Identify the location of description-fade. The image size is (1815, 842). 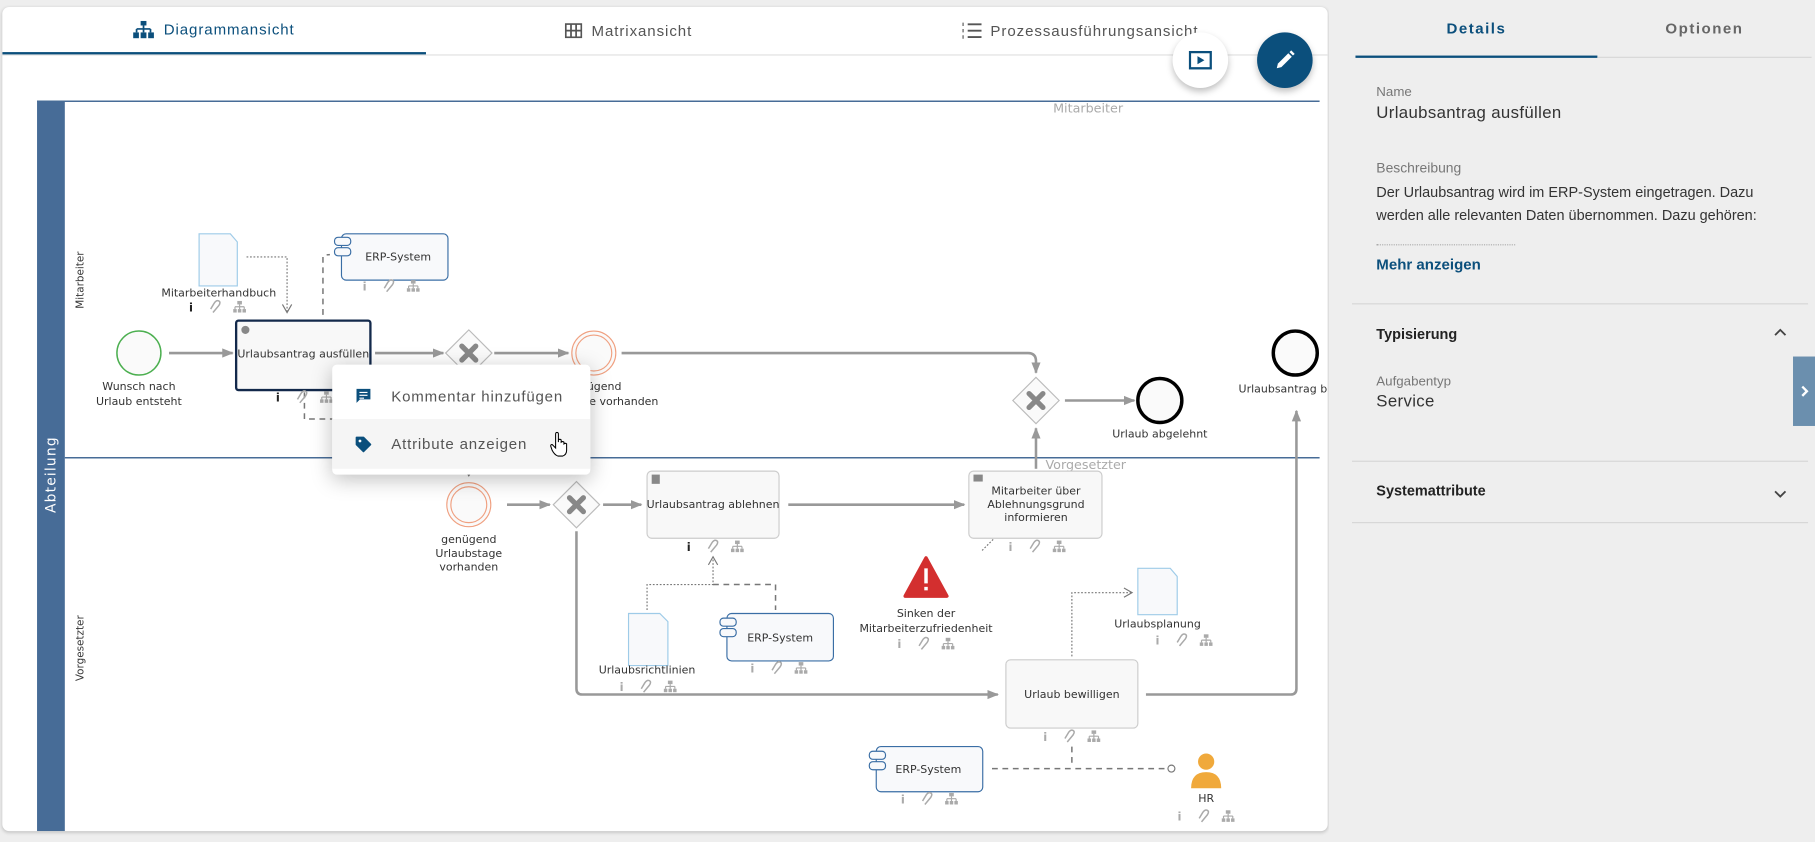
(1446, 246).